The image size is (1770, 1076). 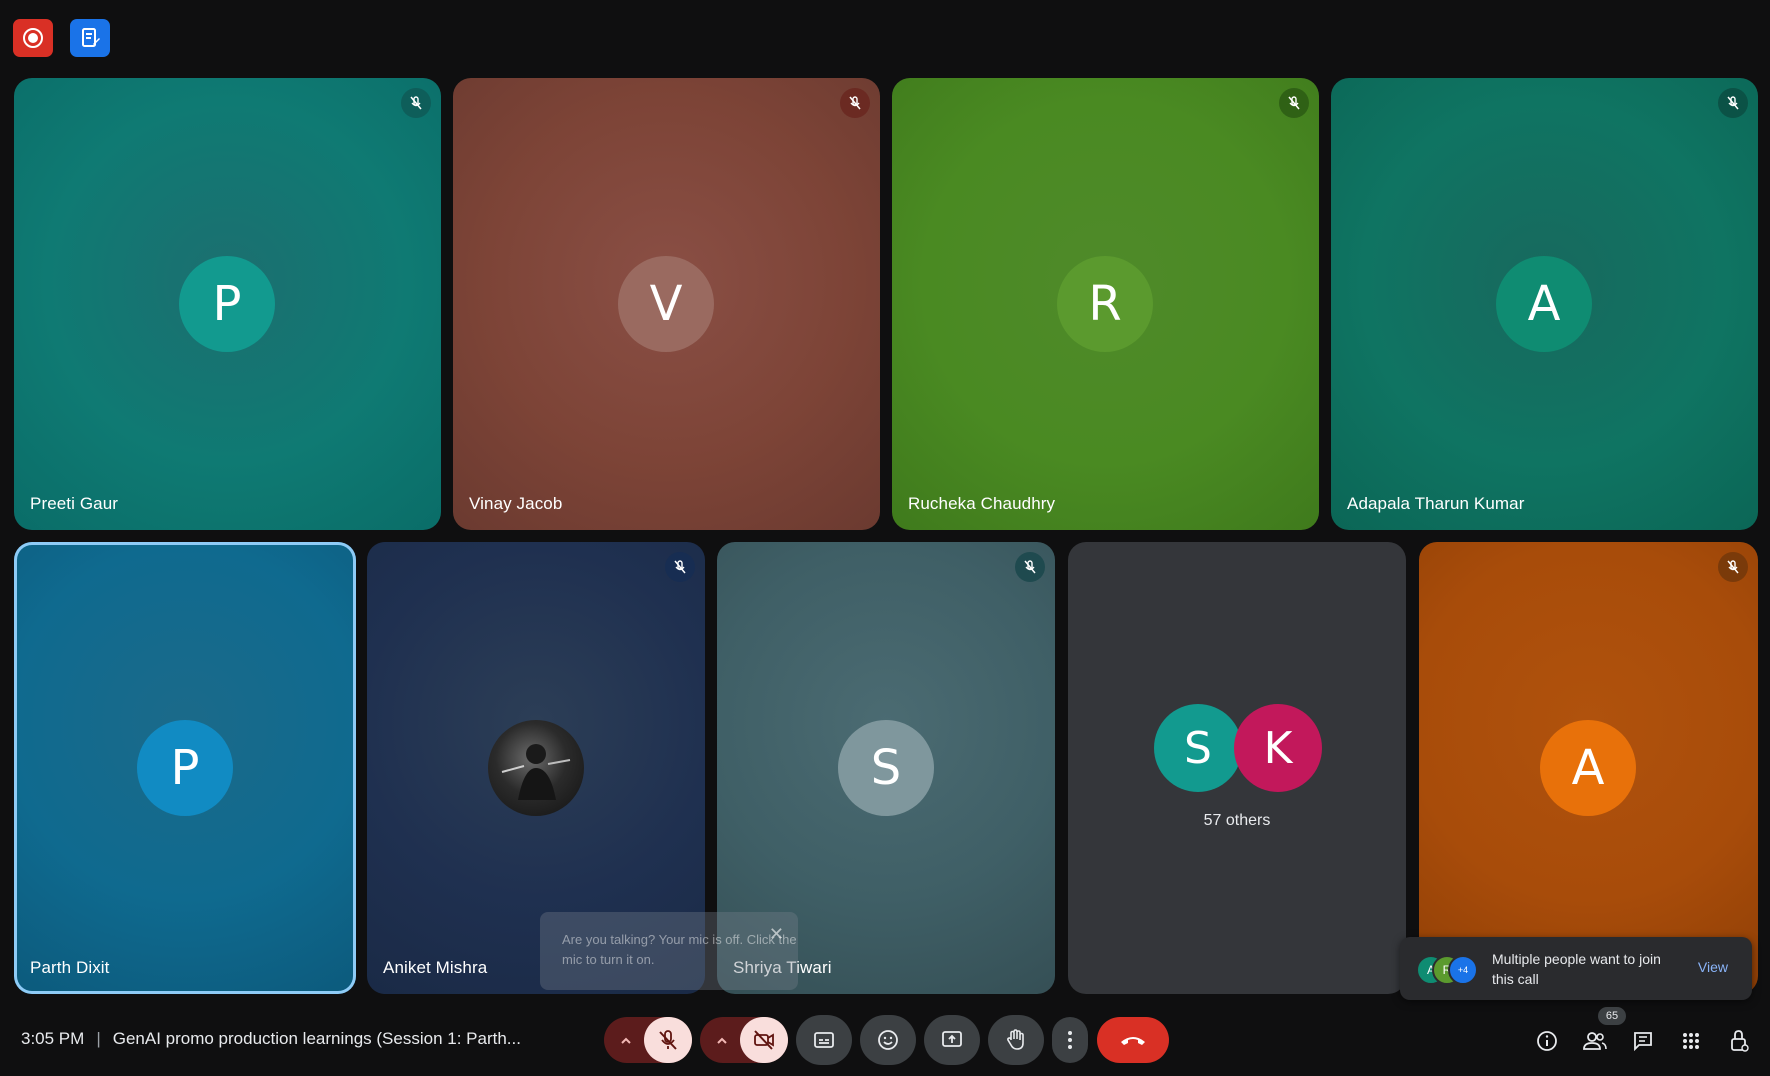 I want to click on others-count: 57 others, so click(x=1237, y=820).